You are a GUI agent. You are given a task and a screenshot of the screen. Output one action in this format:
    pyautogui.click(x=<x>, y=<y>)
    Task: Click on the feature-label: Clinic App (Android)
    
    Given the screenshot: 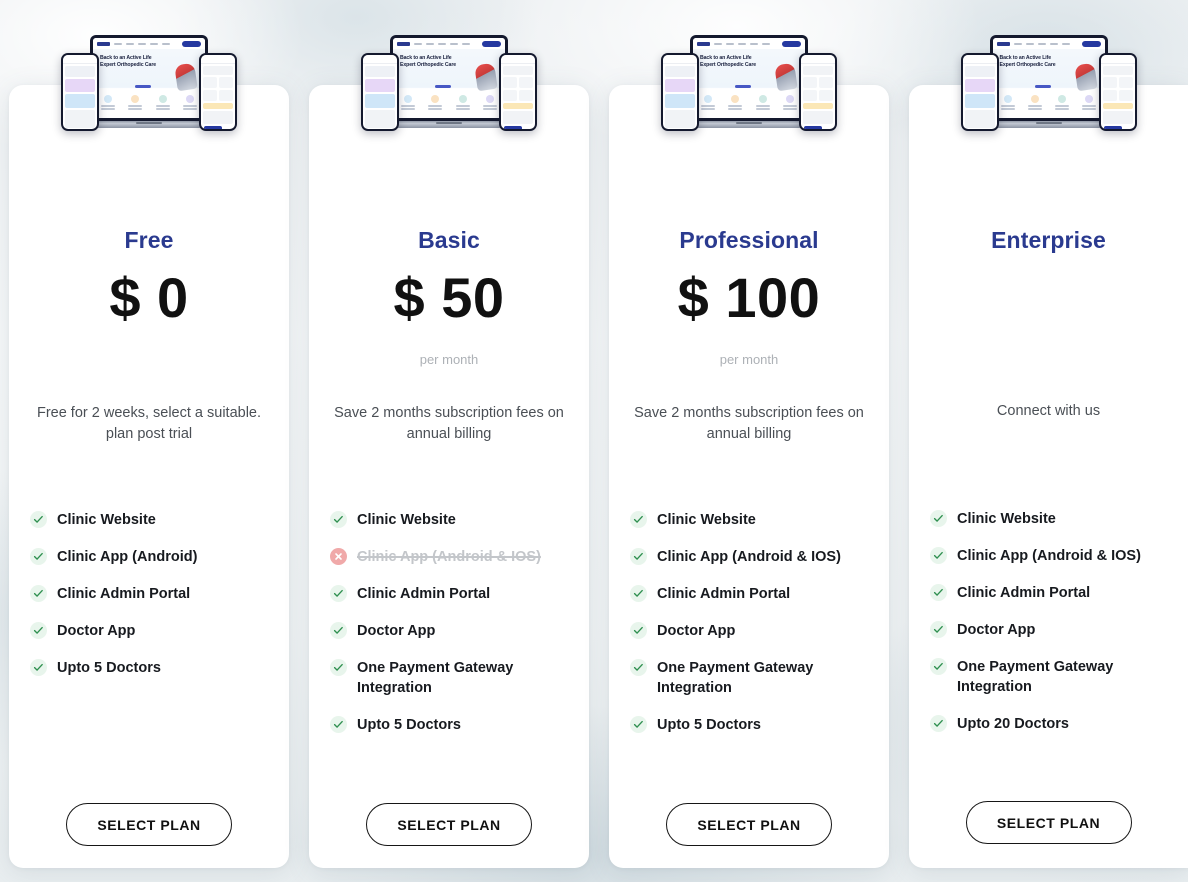 What is the action you would take?
    pyautogui.click(x=127, y=557)
    